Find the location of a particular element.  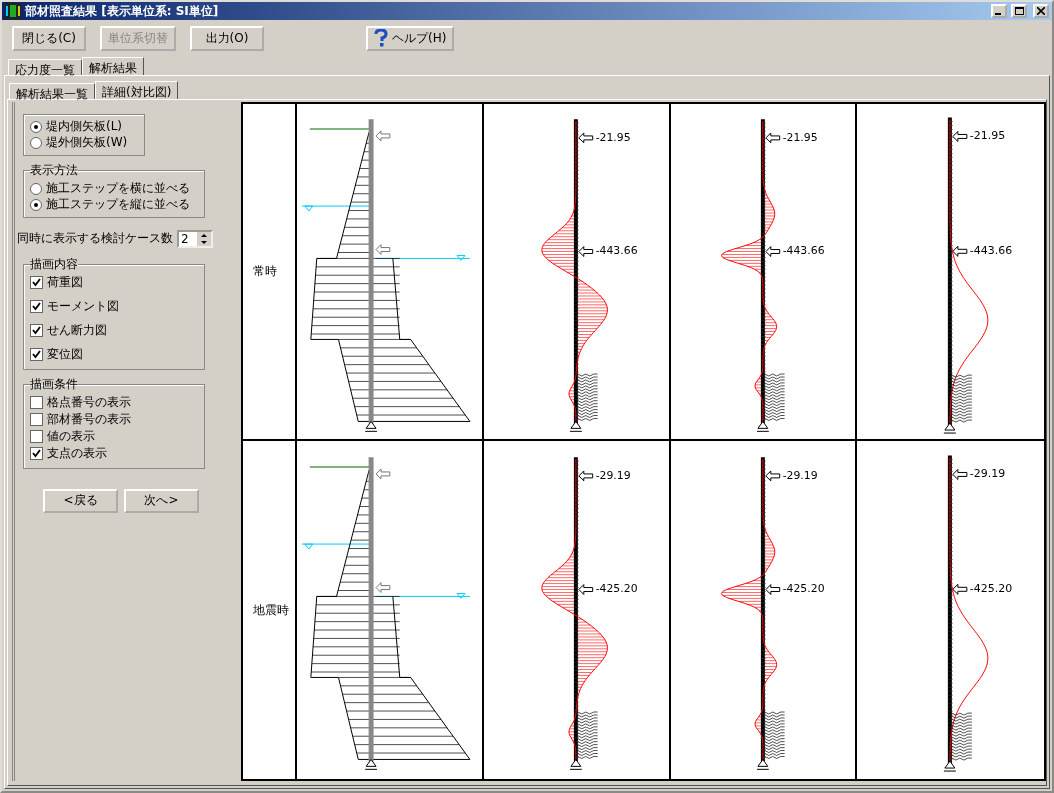

row-label: 常時 is located at coordinates (265, 272).